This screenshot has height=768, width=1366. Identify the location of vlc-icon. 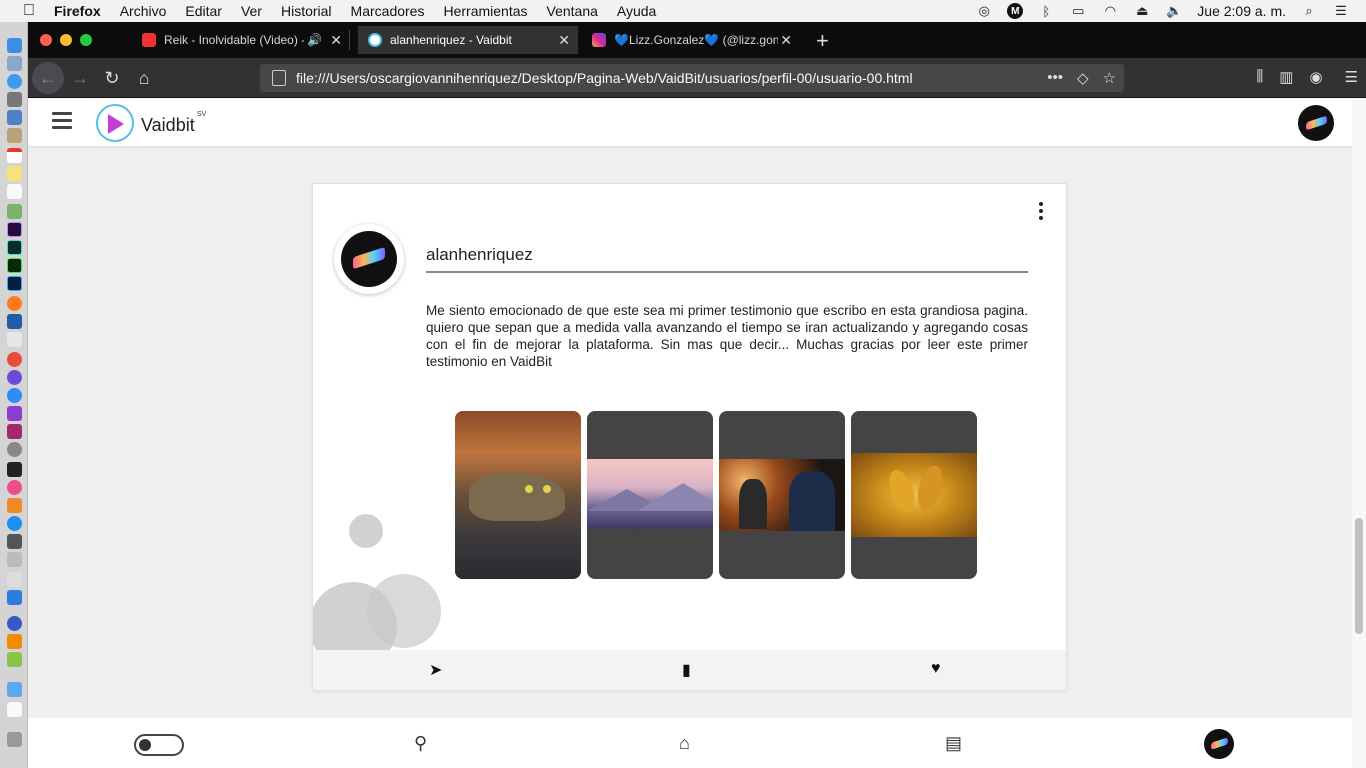
(14, 641).